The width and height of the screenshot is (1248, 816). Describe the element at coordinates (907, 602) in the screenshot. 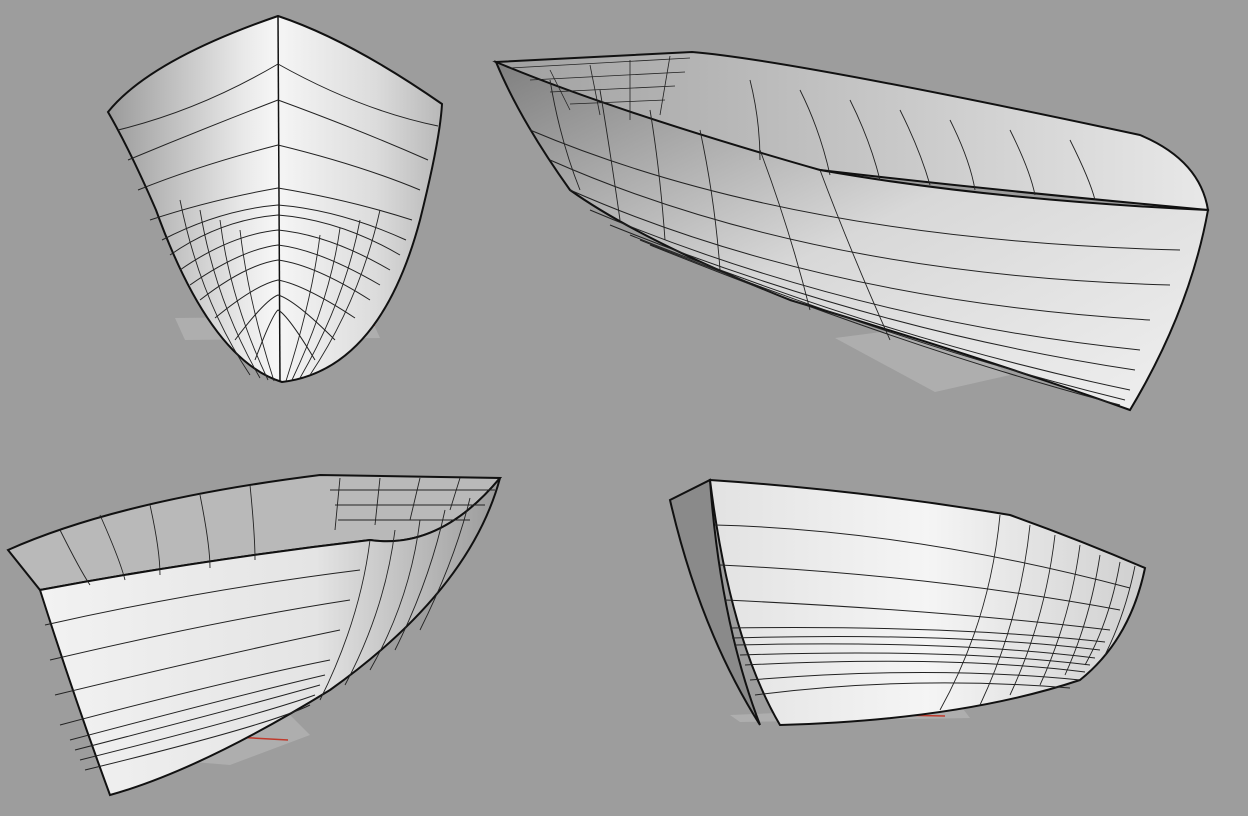

I see `hull-perspective-bottom-right` at that location.